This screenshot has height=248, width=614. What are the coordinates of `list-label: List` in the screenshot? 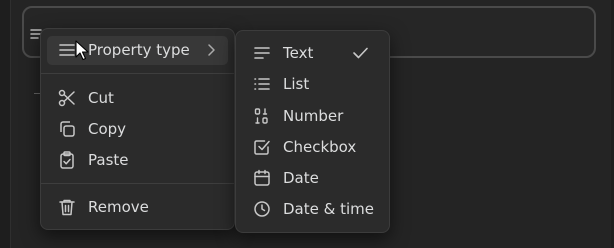 It's located at (296, 84).